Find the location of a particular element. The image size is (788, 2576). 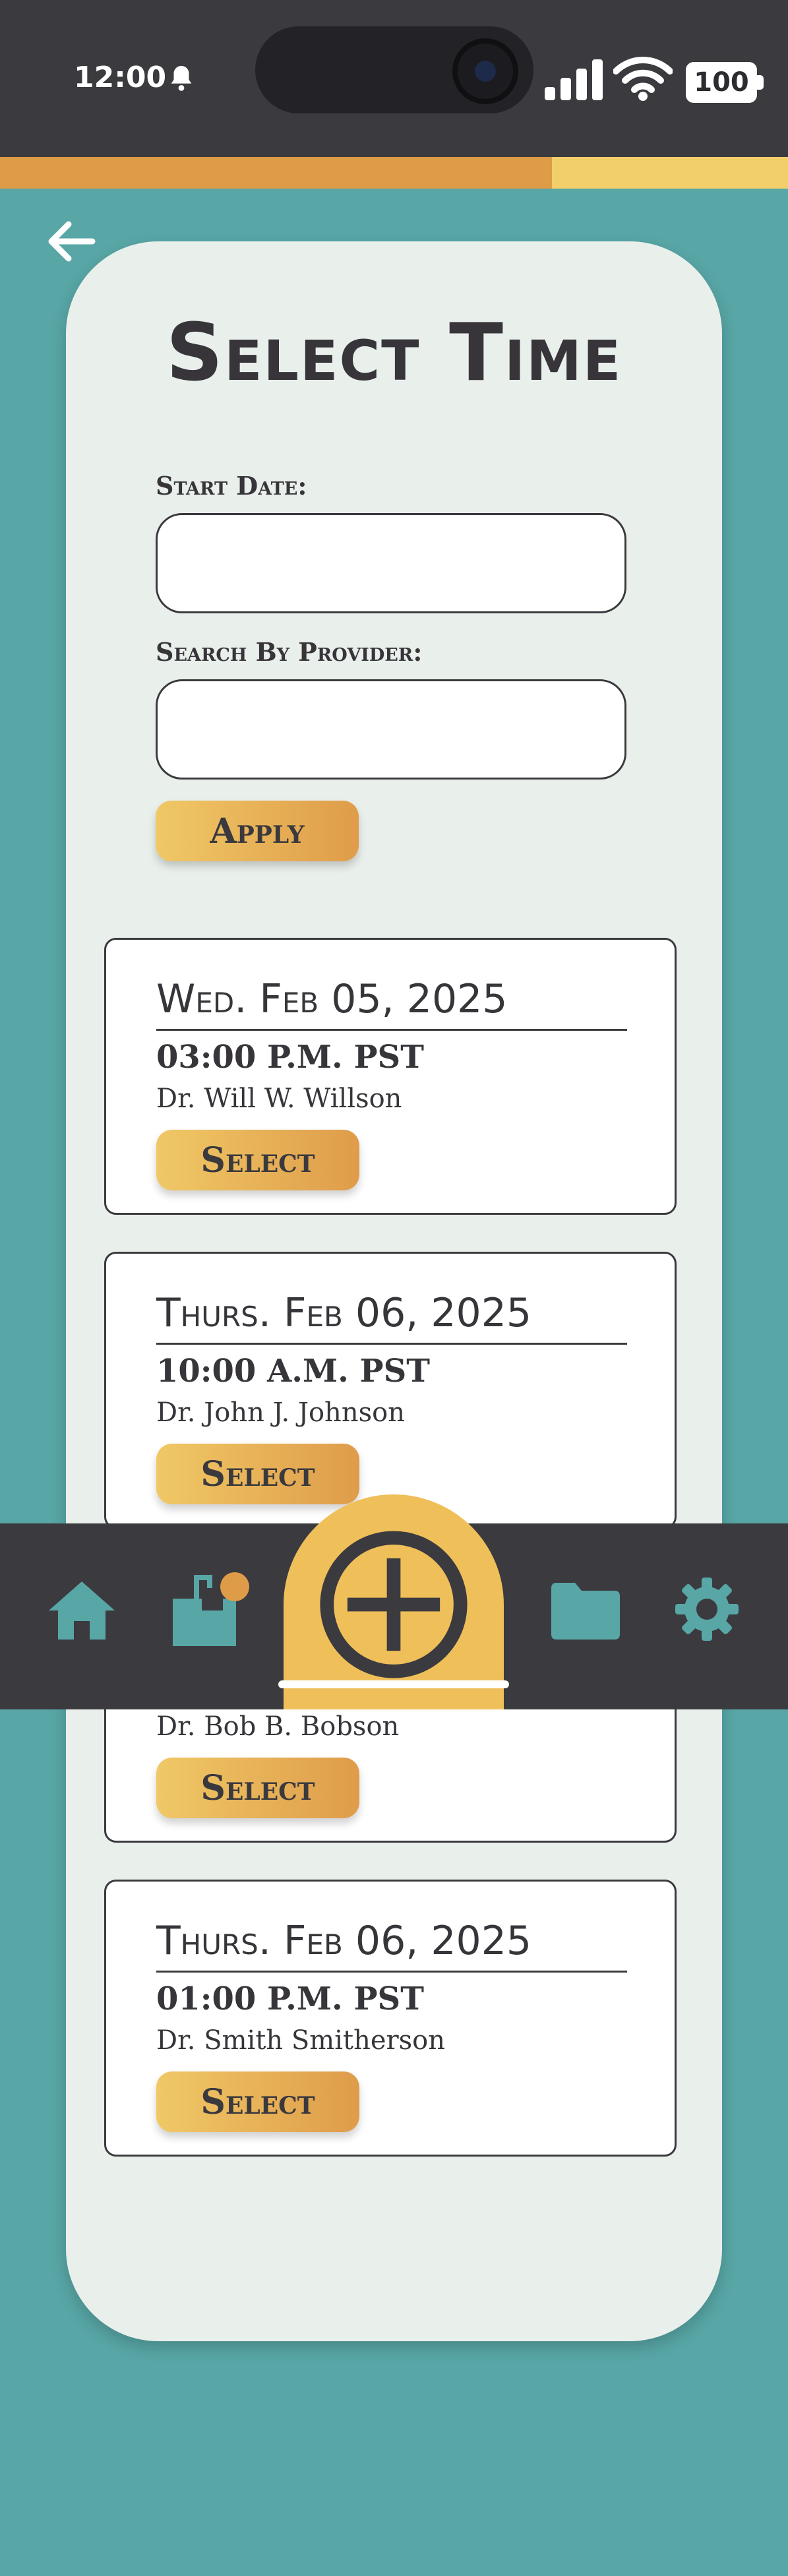

folder-icon is located at coordinates (585, 1611).